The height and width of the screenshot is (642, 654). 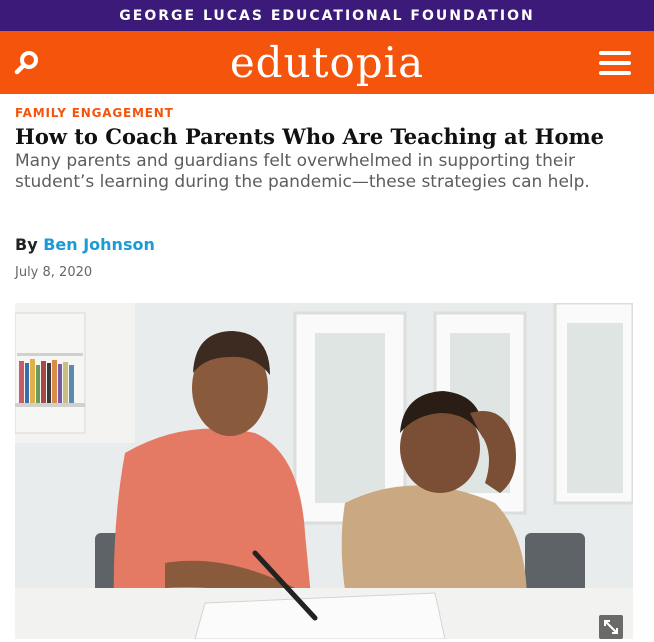 I want to click on publish-date: July 8, 2020, so click(x=54, y=272).